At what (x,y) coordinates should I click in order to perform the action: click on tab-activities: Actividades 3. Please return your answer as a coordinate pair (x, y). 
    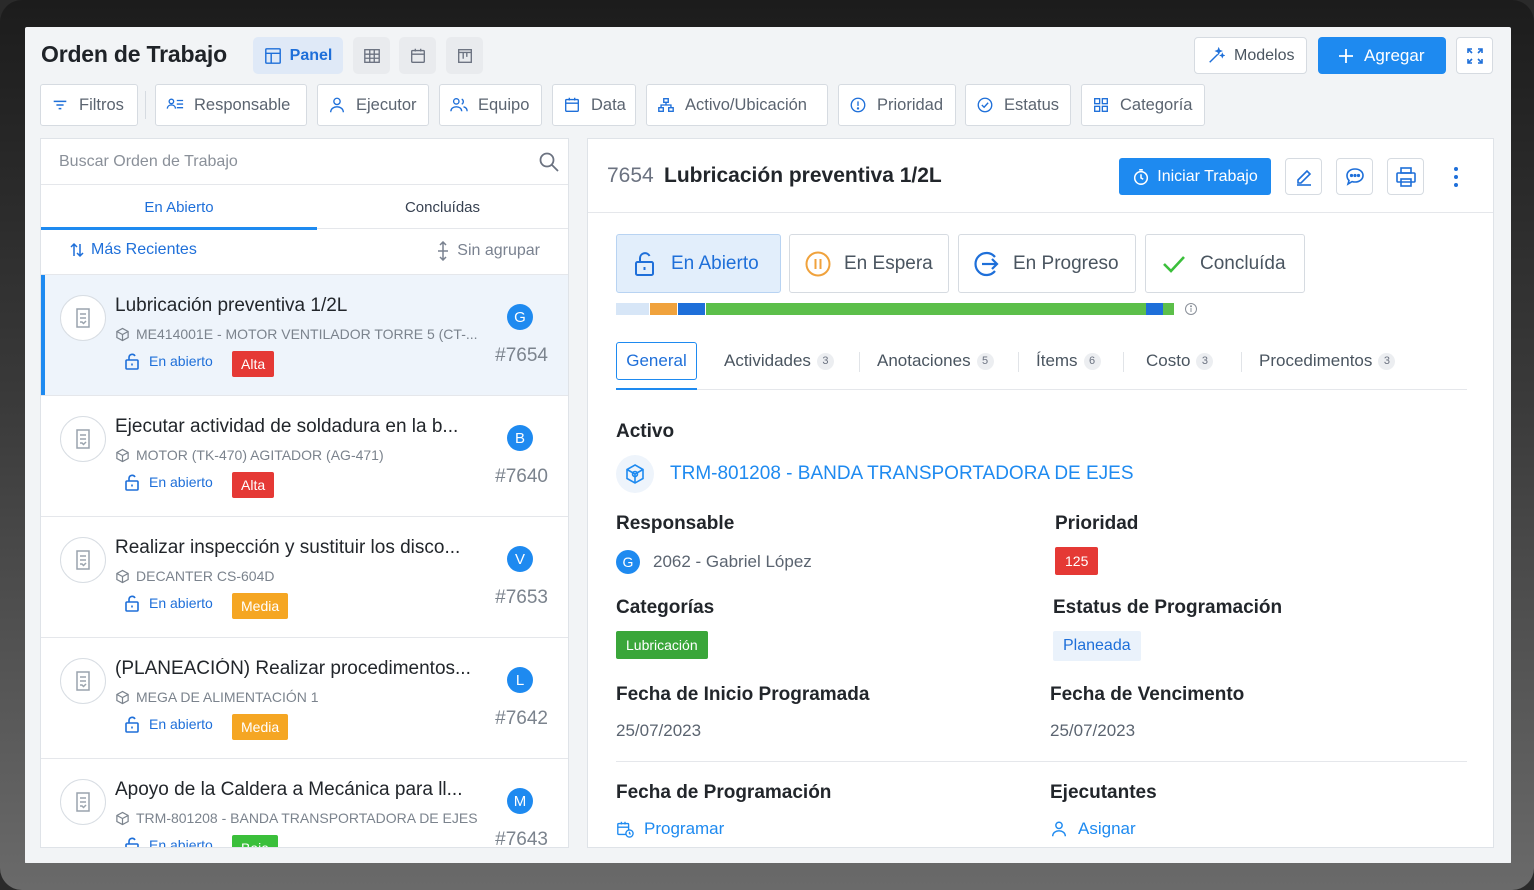
    Looking at the image, I should click on (779, 361).